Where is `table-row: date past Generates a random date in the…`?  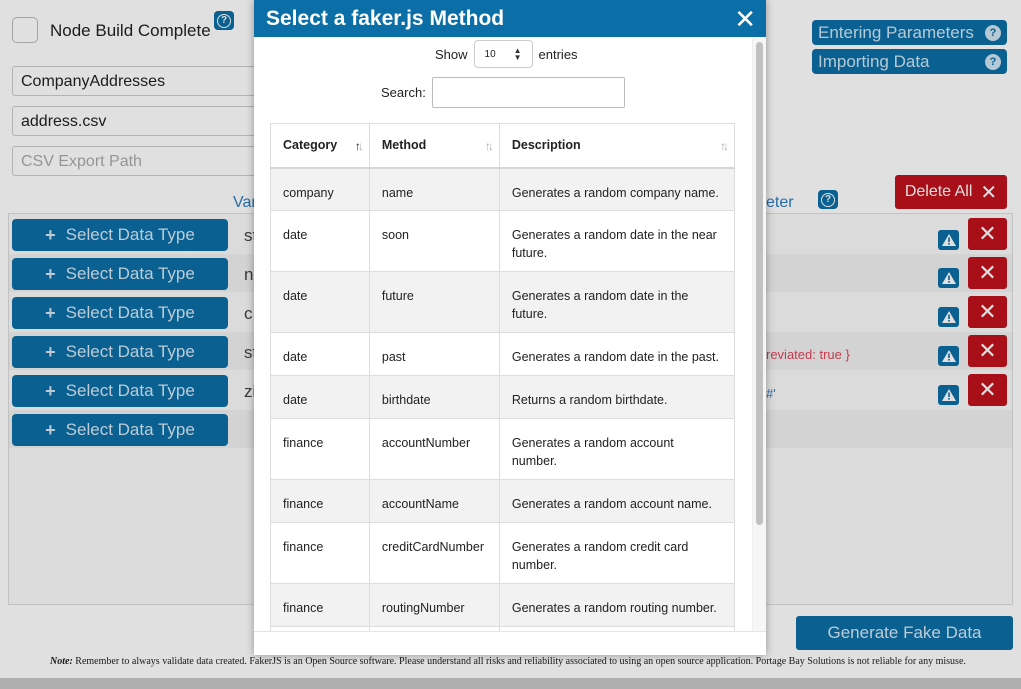 table-row: date past Generates a random date in the… is located at coordinates (503, 354).